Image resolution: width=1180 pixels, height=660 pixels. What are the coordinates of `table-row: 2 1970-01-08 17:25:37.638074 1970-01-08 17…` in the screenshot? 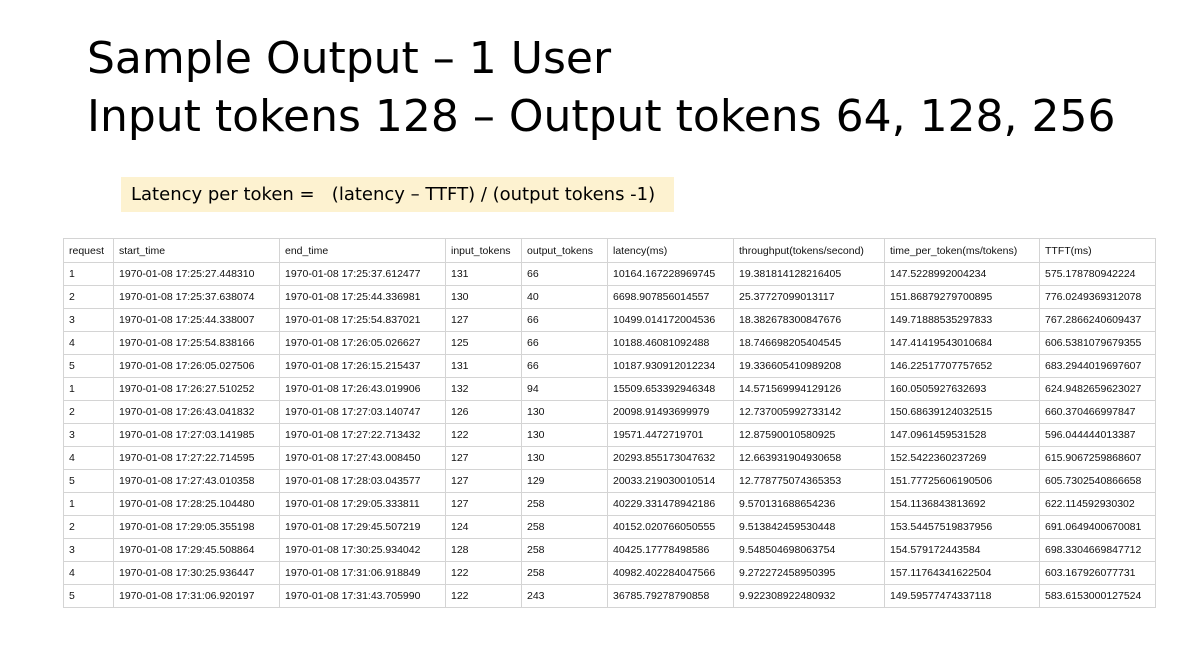 It's located at (609, 297).